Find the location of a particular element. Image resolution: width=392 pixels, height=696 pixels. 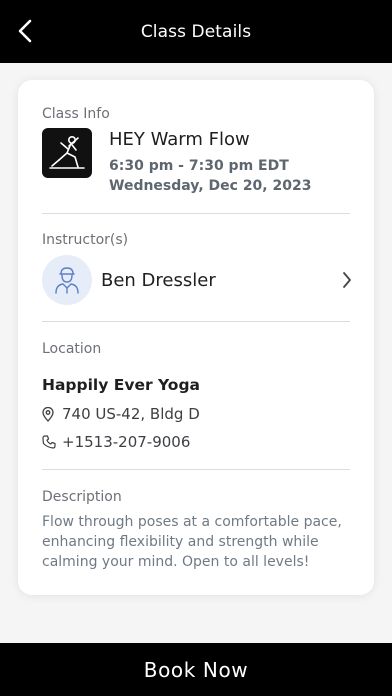

person-avatar-icon is located at coordinates (67, 280).